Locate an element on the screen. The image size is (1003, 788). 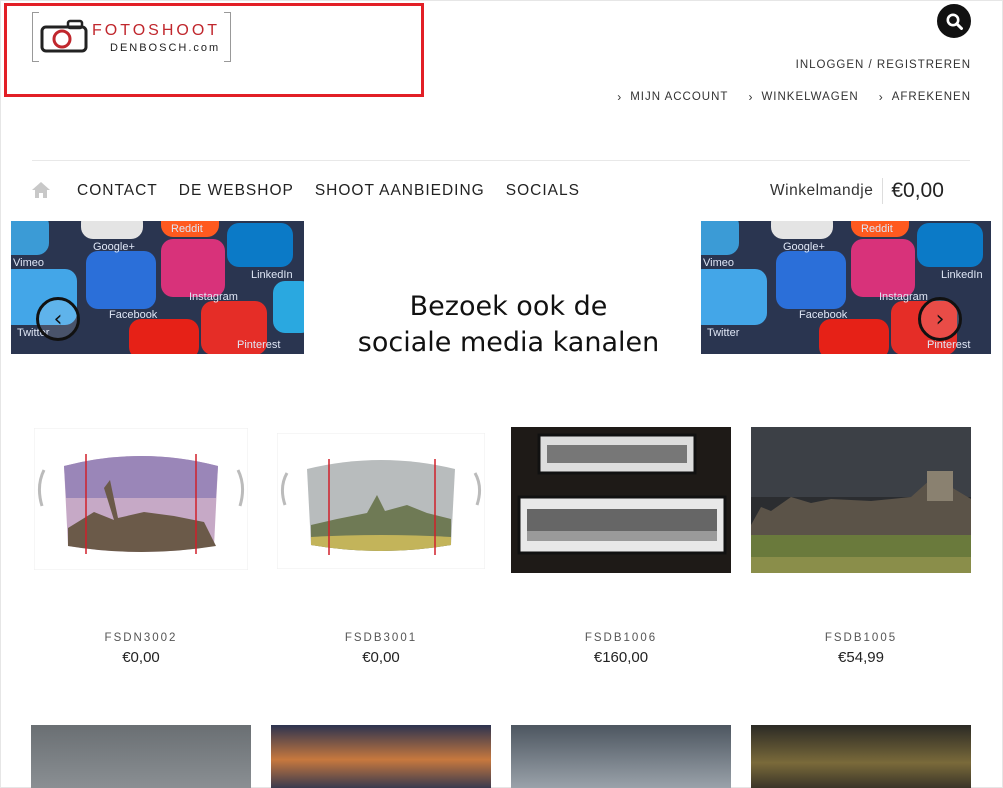
search-button is located at coordinates (954, 21).